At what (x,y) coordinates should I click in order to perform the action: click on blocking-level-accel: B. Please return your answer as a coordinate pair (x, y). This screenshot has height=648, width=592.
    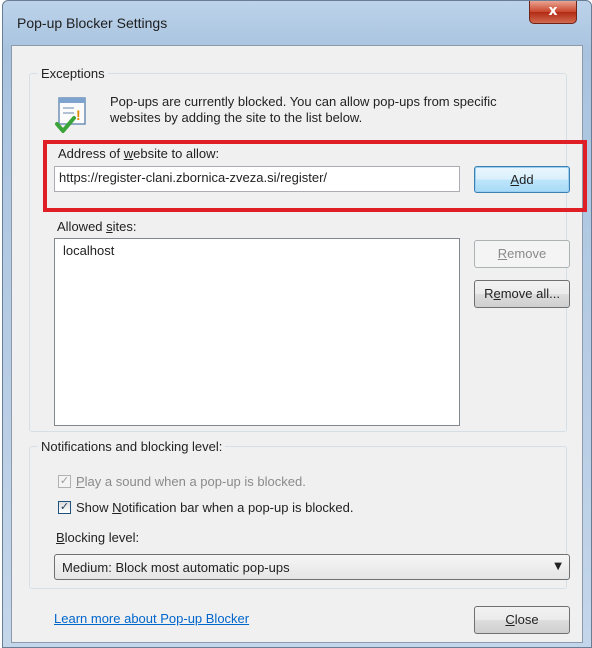
    Looking at the image, I should click on (60, 537).